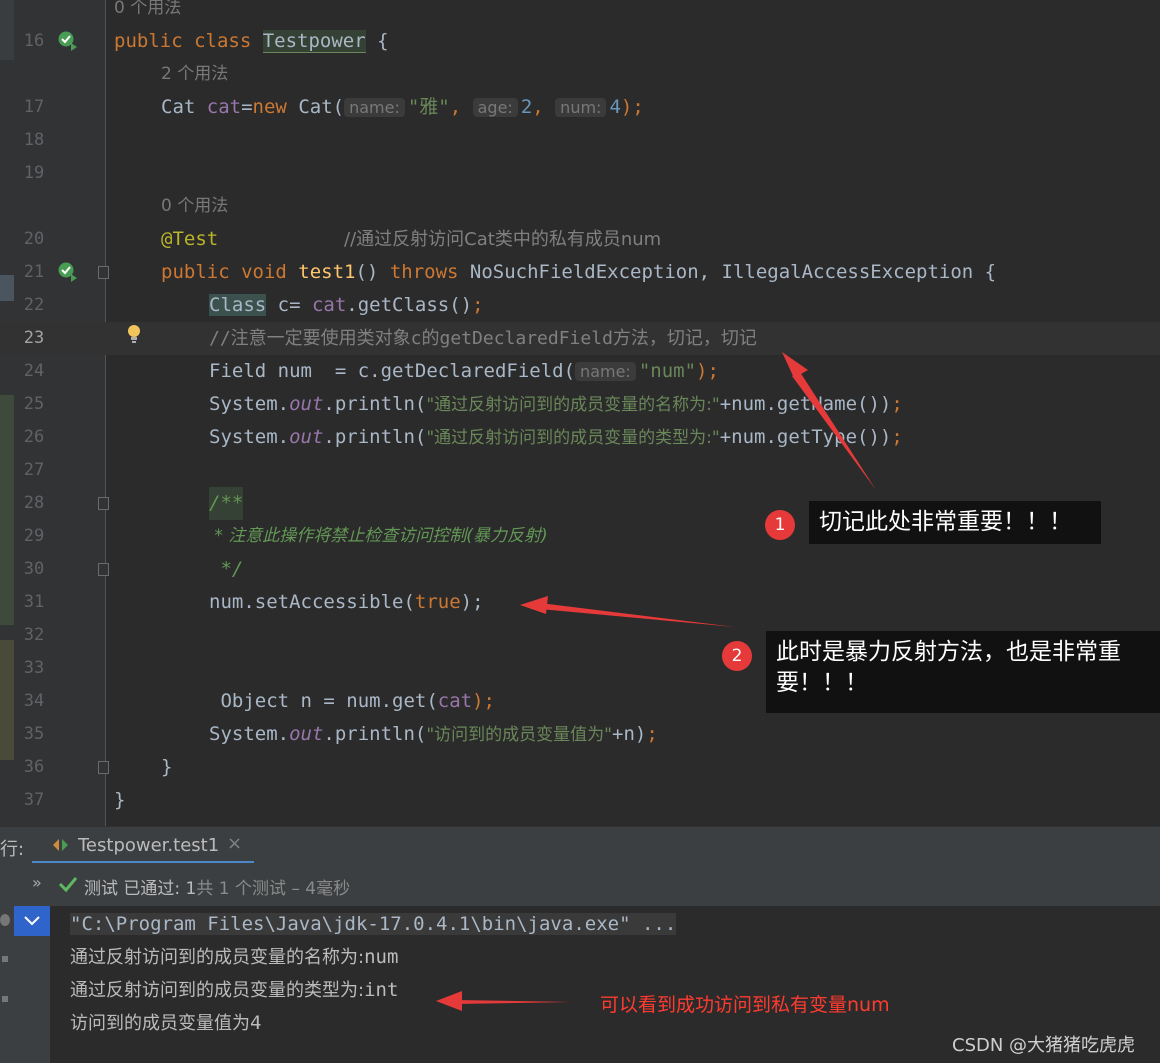 The width and height of the screenshot is (1160, 1063). What do you see at coordinates (32, 984) in the screenshot?
I see `test-tree-panel` at bounding box center [32, 984].